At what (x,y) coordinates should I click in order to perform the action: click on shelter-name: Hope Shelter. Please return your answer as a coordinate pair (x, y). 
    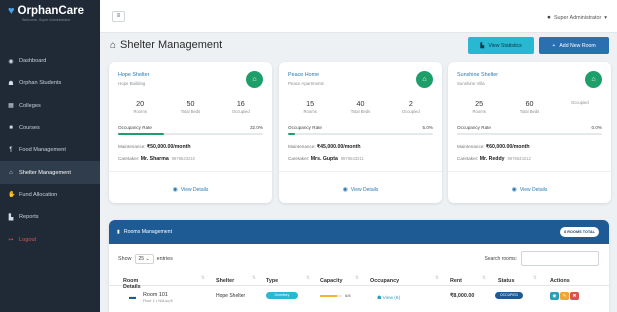
    Looking at the image, I should click on (133, 75).